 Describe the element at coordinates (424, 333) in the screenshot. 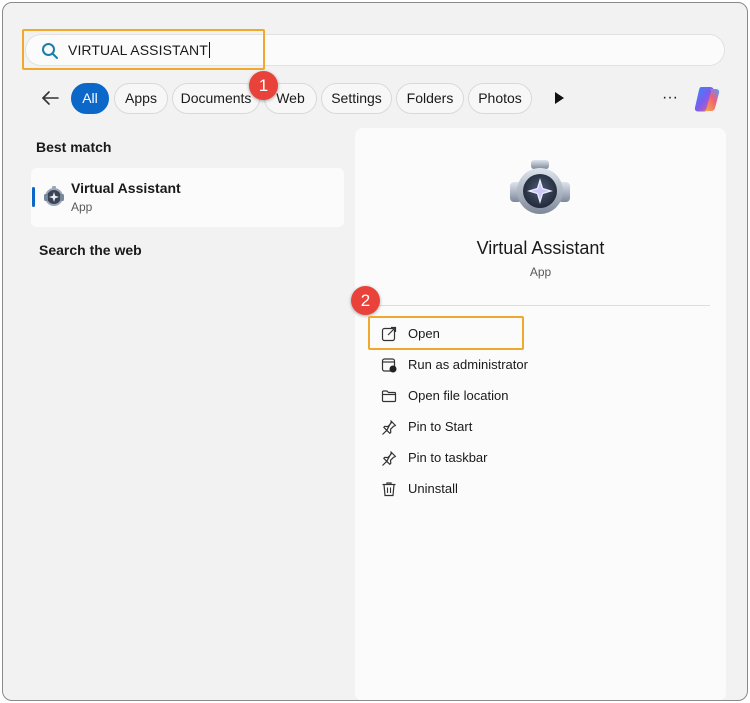

I see `action-label: Open` at that location.